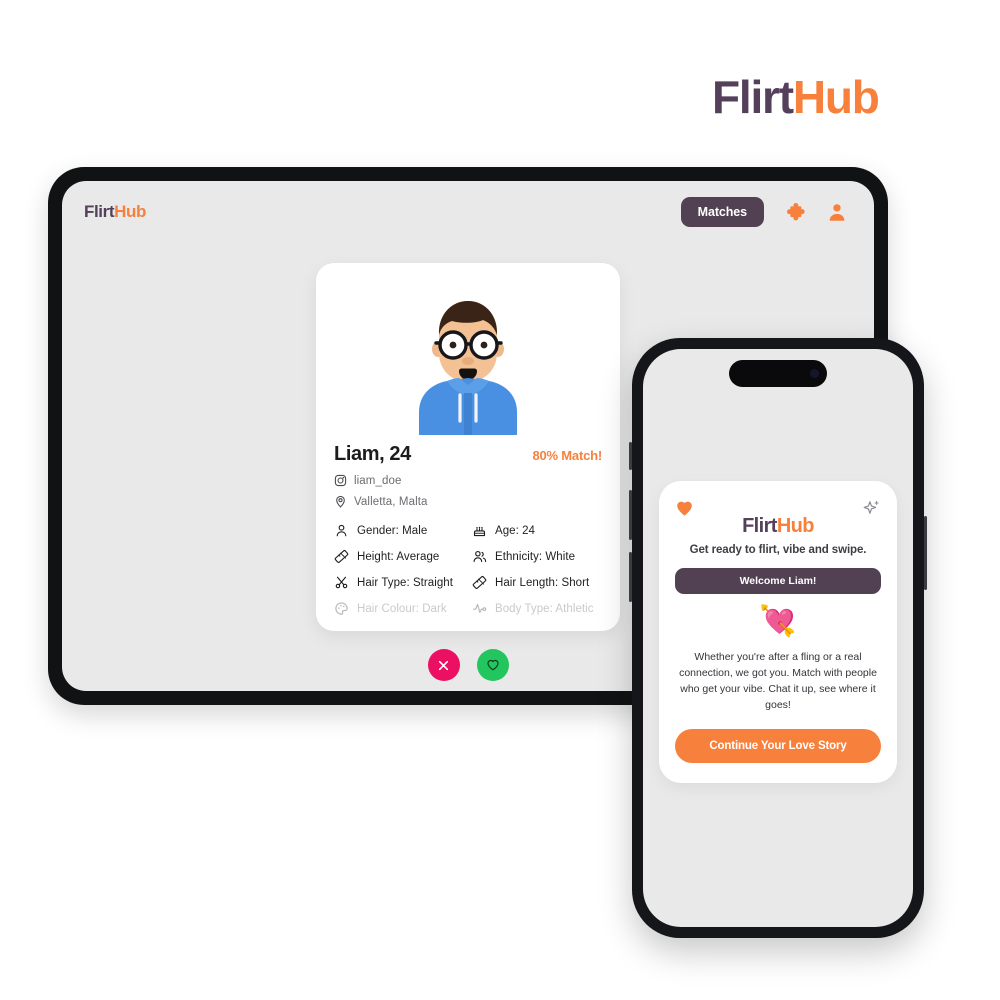 The height and width of the screenshot is (1000, 1000). What do you see at coordinates (871, 507) in the screenshot?
I see `sparkle-icon` at bounding box center [871, 507].